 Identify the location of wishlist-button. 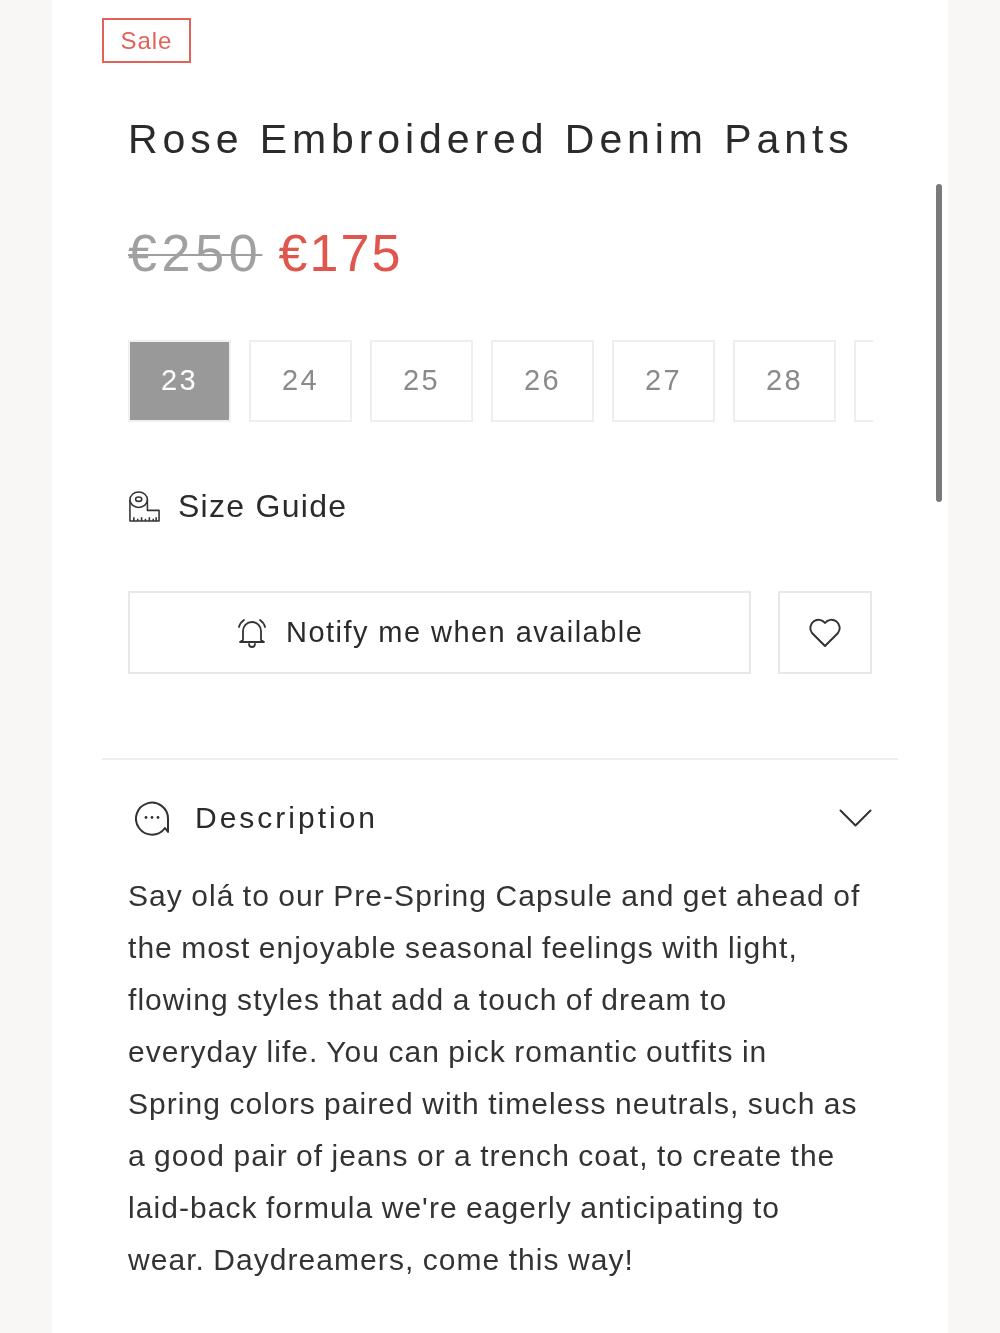
(825, 632).